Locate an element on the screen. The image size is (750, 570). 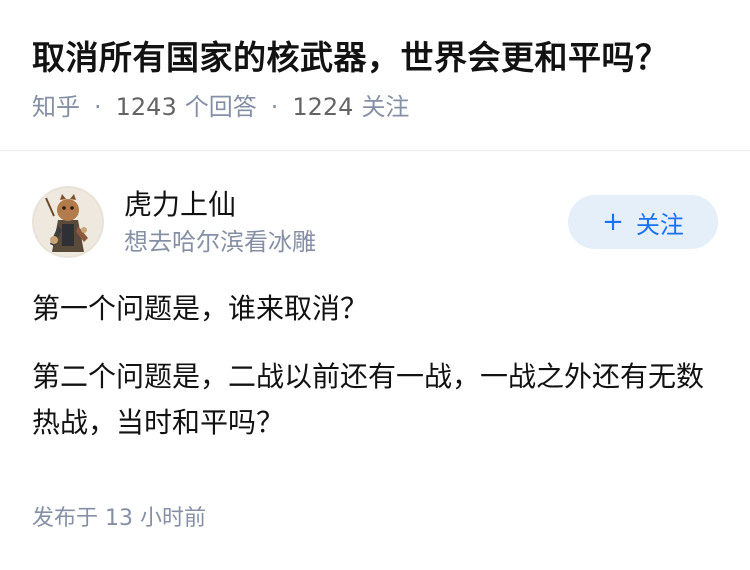
follow-author-button: + 关注 is located at coordinates (643, 222).